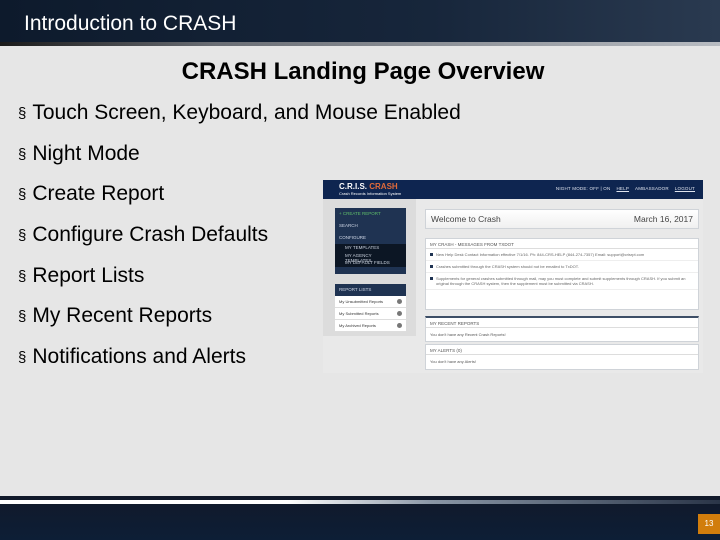 The width and height of the screenshot is (720, 540). I want to click on report-list-item: My Submitted Reports, so click(370, 314).